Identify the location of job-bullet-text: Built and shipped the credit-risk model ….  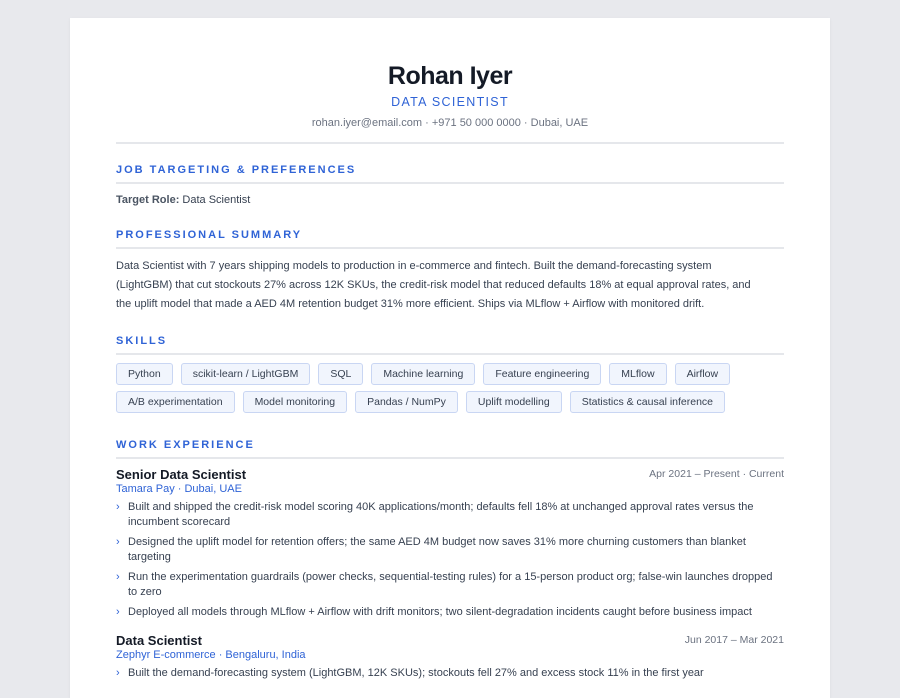
(441, 514).